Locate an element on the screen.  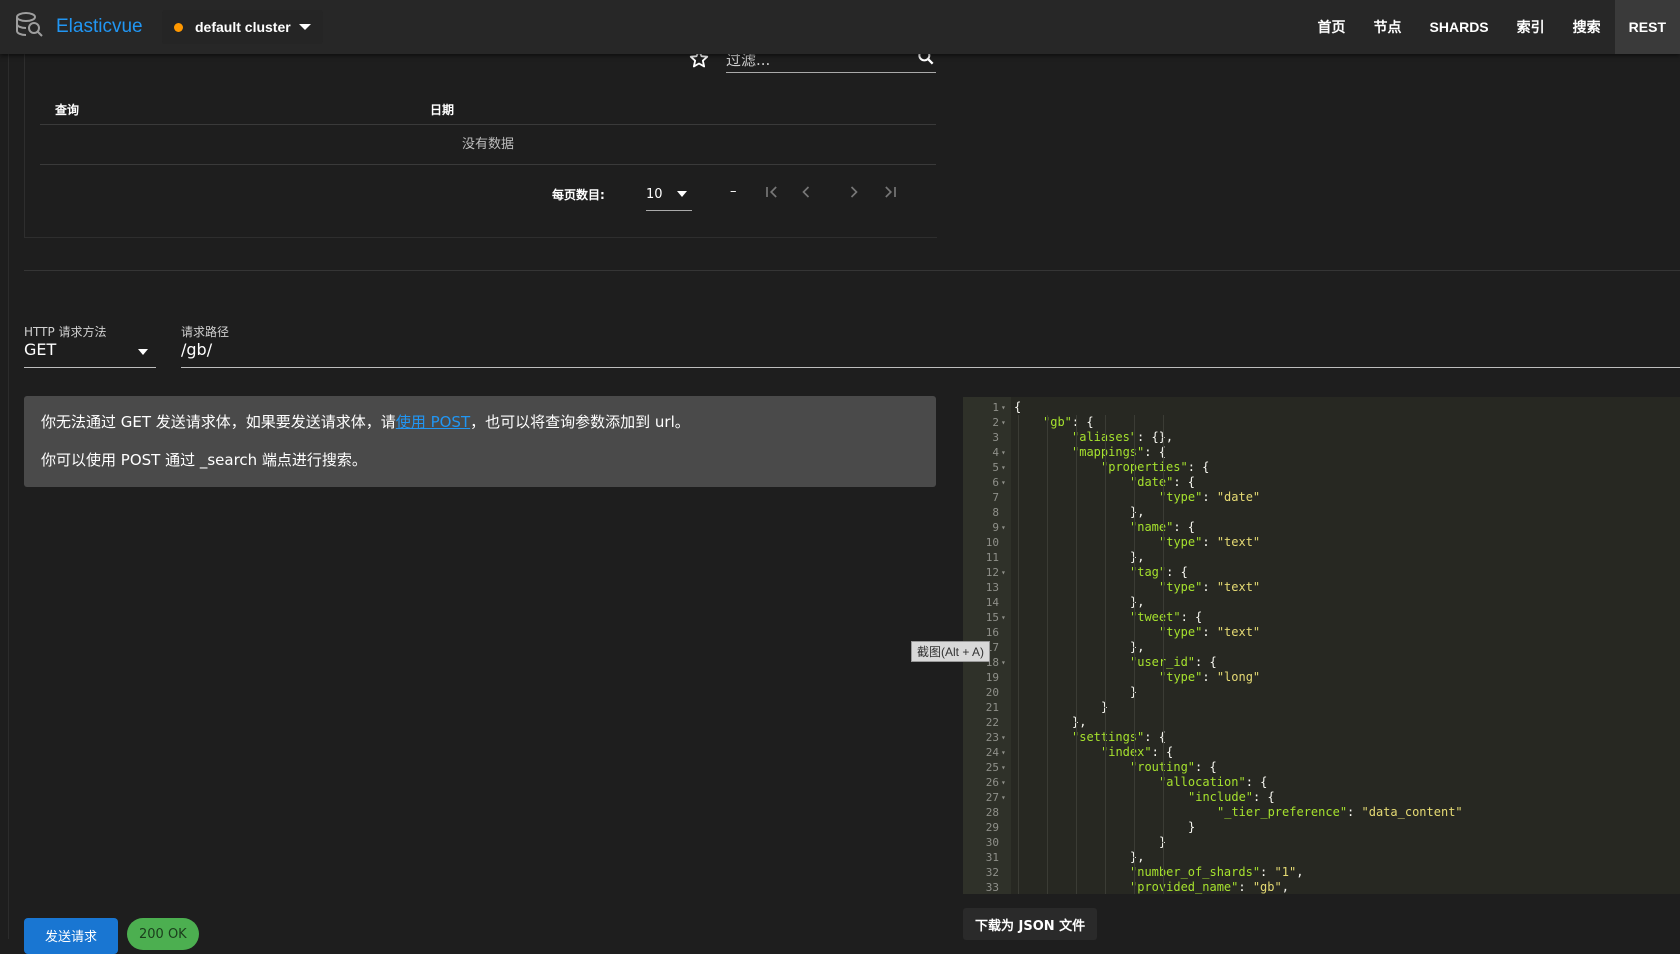
code-line: 21} is located at coordinates (1321, 707).